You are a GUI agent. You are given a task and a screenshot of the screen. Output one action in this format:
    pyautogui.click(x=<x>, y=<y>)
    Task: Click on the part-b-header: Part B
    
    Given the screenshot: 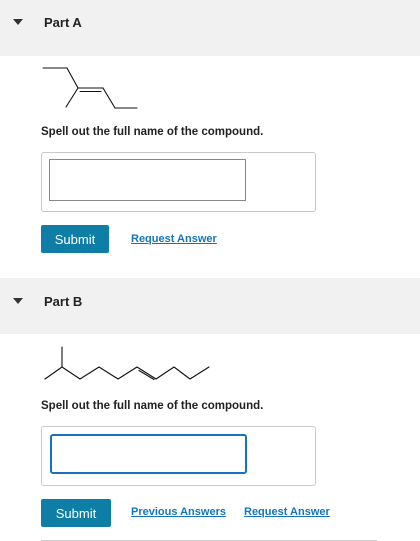 What is the action you would take?
    pyautogui.click(x=210, y=306)
    